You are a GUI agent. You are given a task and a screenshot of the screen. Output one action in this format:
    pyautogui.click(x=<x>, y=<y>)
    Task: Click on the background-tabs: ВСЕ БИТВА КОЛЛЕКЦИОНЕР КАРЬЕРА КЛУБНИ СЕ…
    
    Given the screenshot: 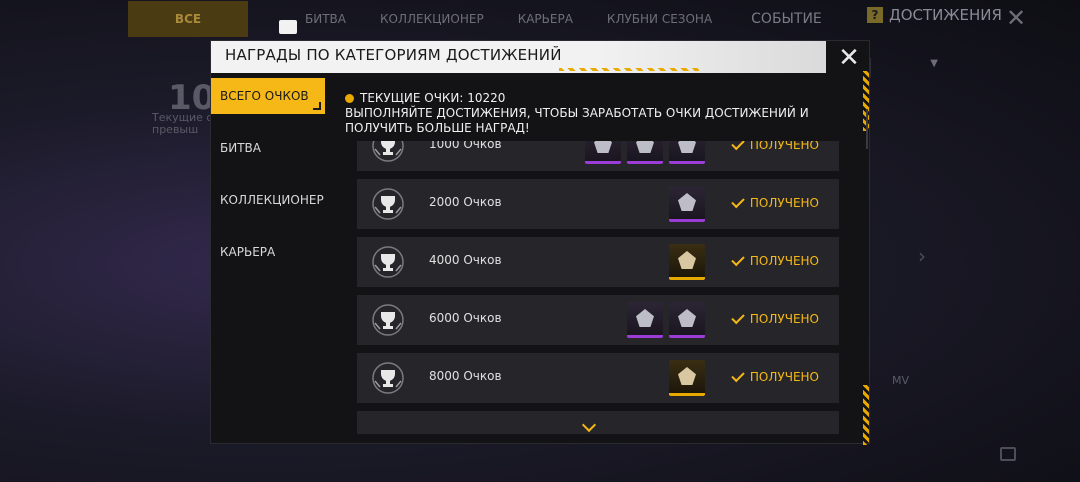 What is the action you would take?
    pyautogui.click(x=498, y=19)
    